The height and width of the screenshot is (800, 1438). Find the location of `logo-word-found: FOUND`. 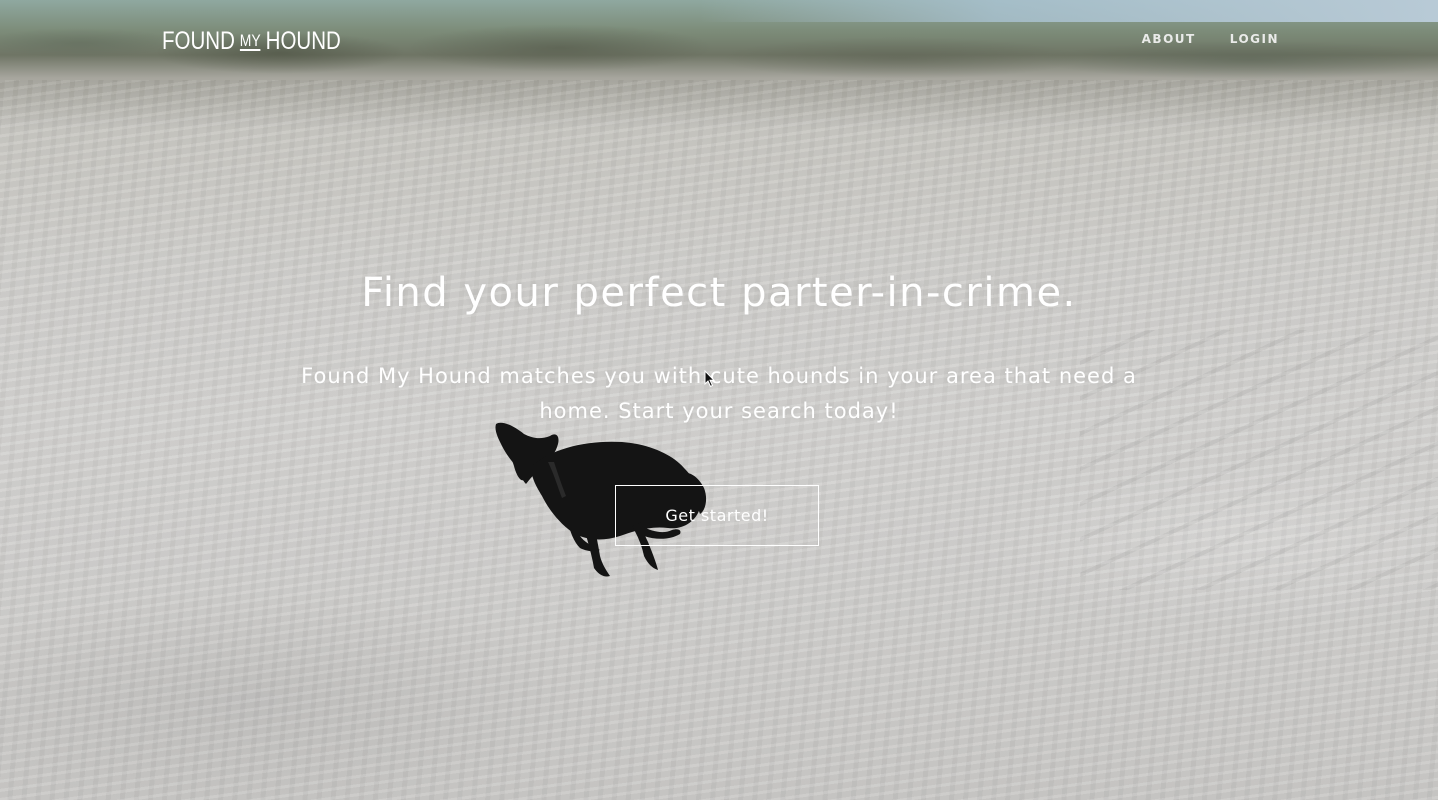

logo-word-found: FOUND is located at coordinates (198, 41).